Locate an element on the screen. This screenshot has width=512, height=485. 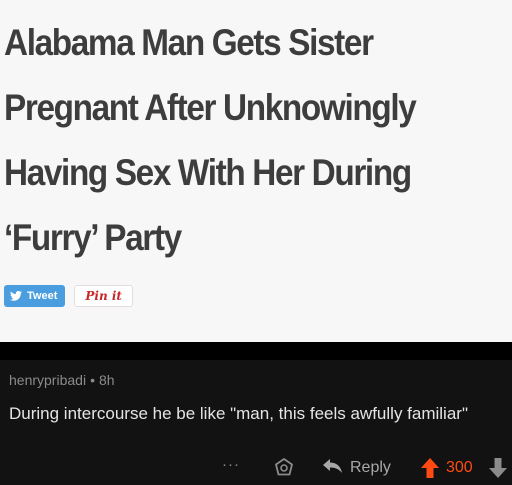
divider is located at coordinates (256, 351).